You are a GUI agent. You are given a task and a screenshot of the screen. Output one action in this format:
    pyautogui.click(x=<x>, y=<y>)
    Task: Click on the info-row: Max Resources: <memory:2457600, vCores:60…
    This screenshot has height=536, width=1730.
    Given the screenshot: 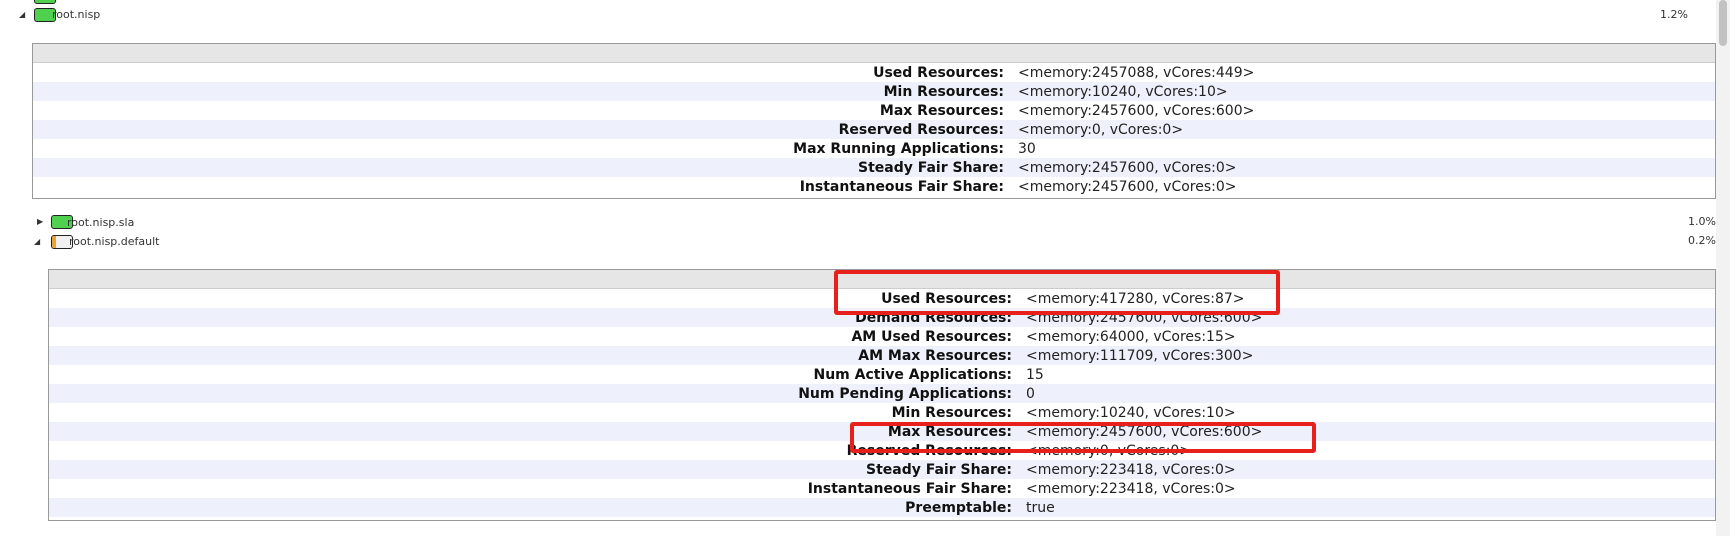 What is the action you would take?
    pyautogui.click(x=874, y=110)
    